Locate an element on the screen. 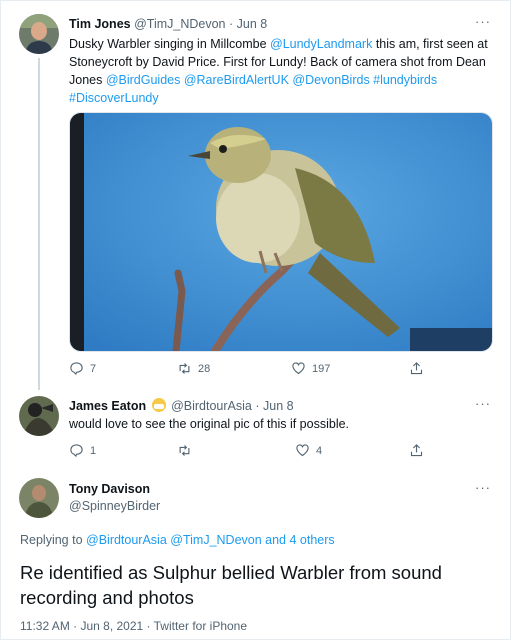 The height and width of the screenshot is (640, 511). retweet-count: 28 is located at coordinates (204, 368).